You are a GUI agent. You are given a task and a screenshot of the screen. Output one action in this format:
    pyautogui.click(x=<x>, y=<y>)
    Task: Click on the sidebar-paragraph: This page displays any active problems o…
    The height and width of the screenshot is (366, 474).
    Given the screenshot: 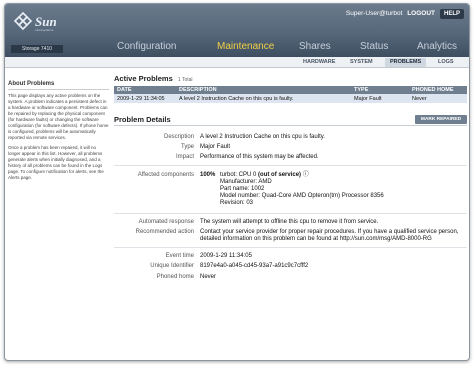 What is the action you would take?
    pyautogui.click(x=58, y=116)
    